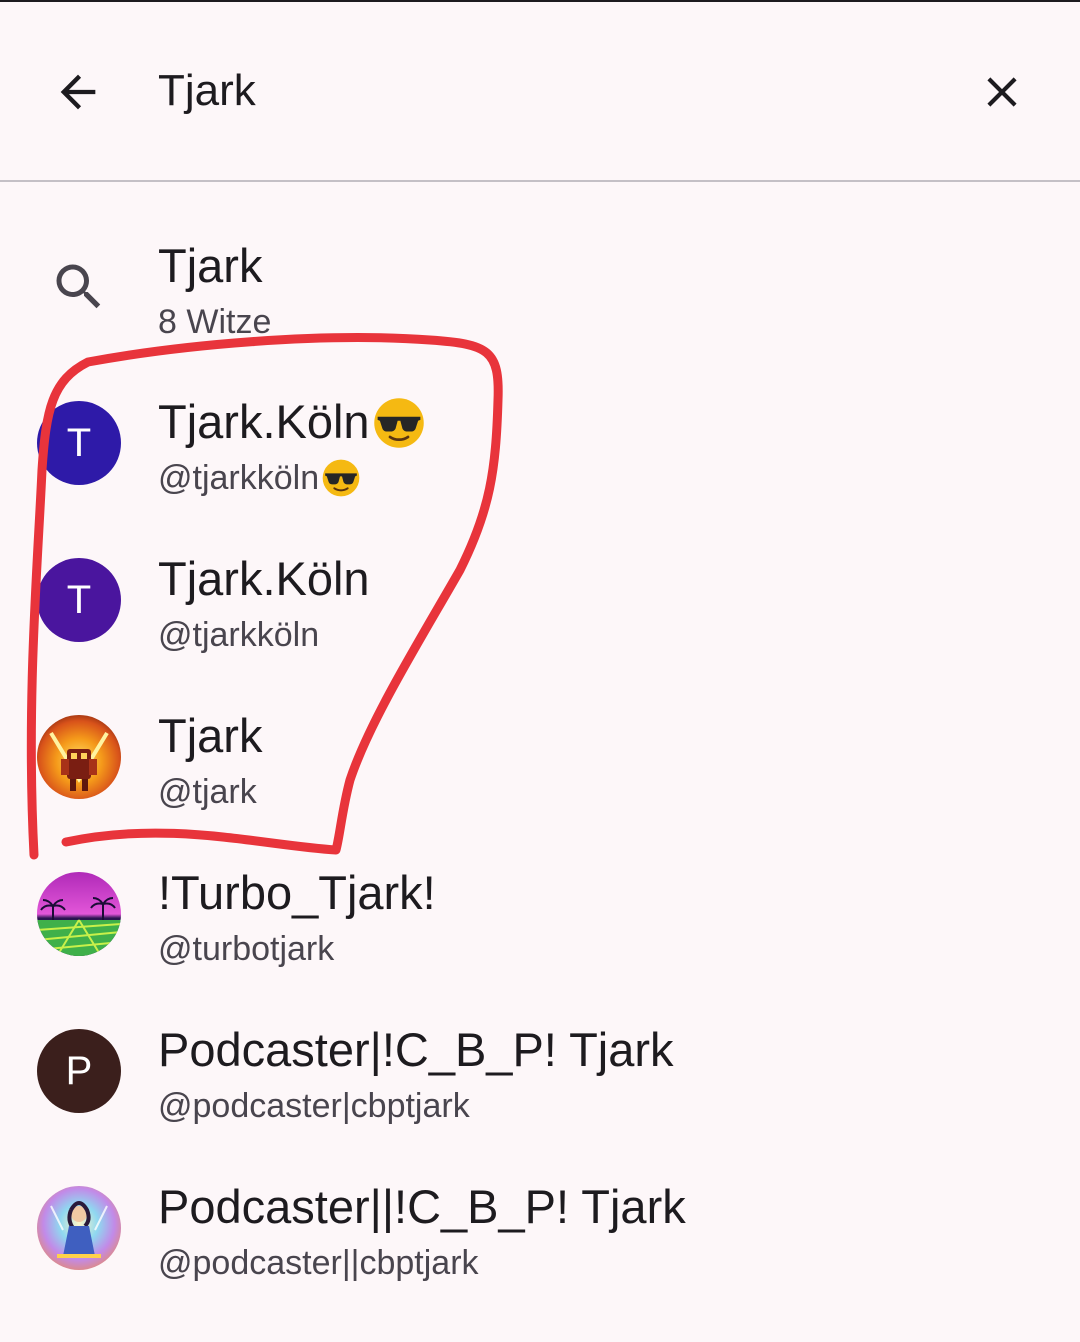 This screenshot has width=1080, height=1342. I want to click on close-icon, so click(1002, 92).